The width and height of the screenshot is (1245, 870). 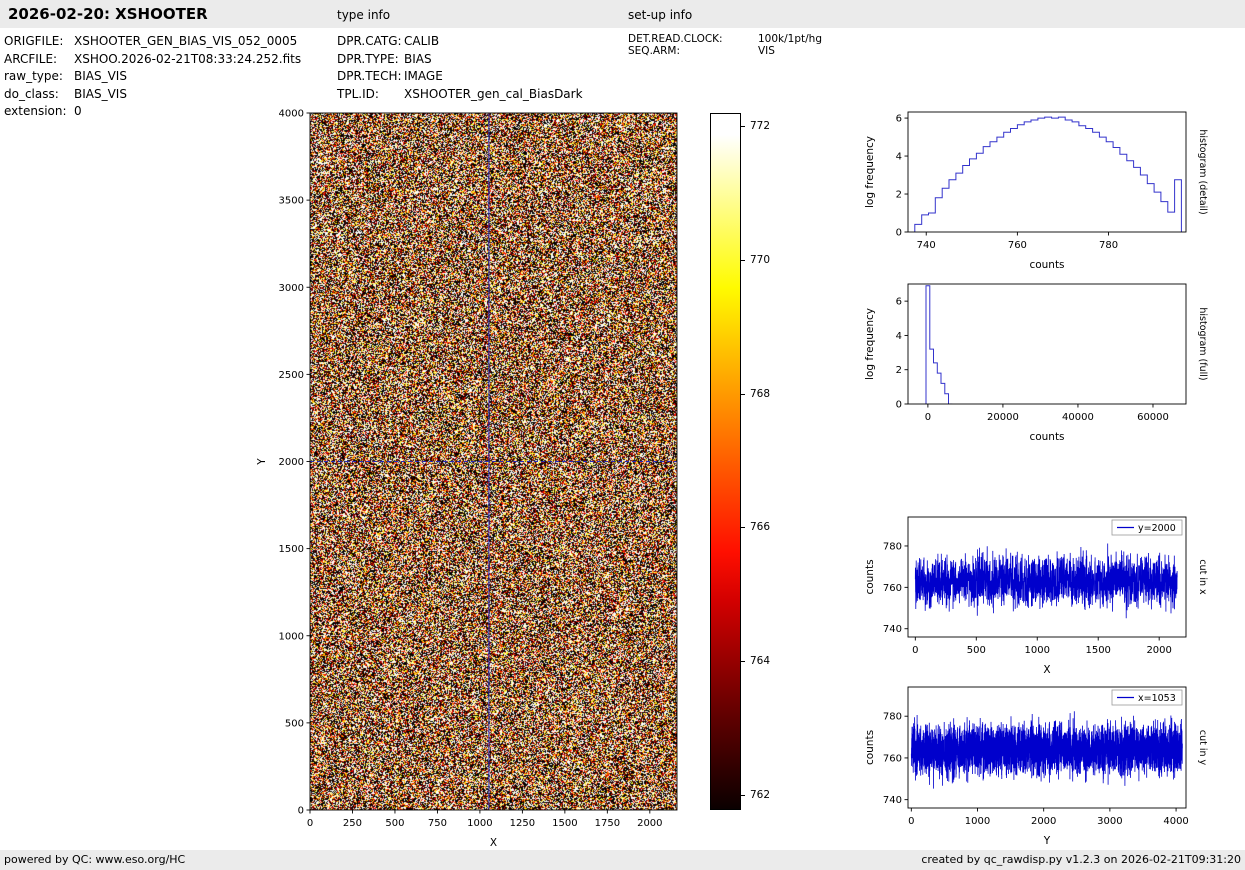 What do you see at coordinates (1046, 750) in the screenshot?
I see `cut-y-series` at bounding box center [1046, 750].